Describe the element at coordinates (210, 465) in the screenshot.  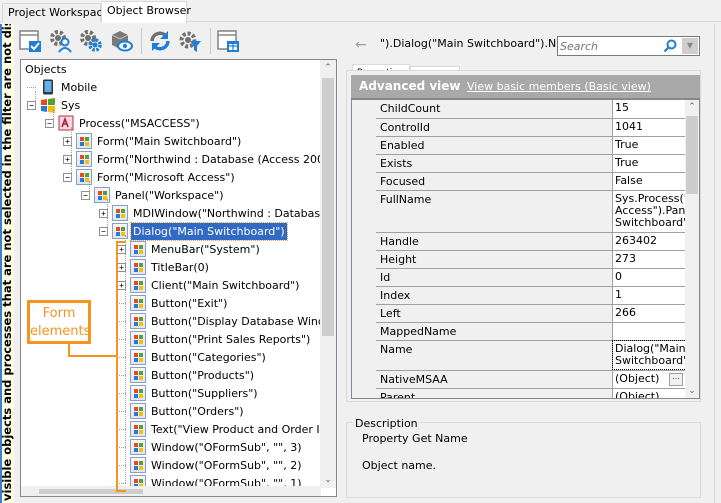
I see `tree-node: Window("OFormSub", "", 2)` at that location.